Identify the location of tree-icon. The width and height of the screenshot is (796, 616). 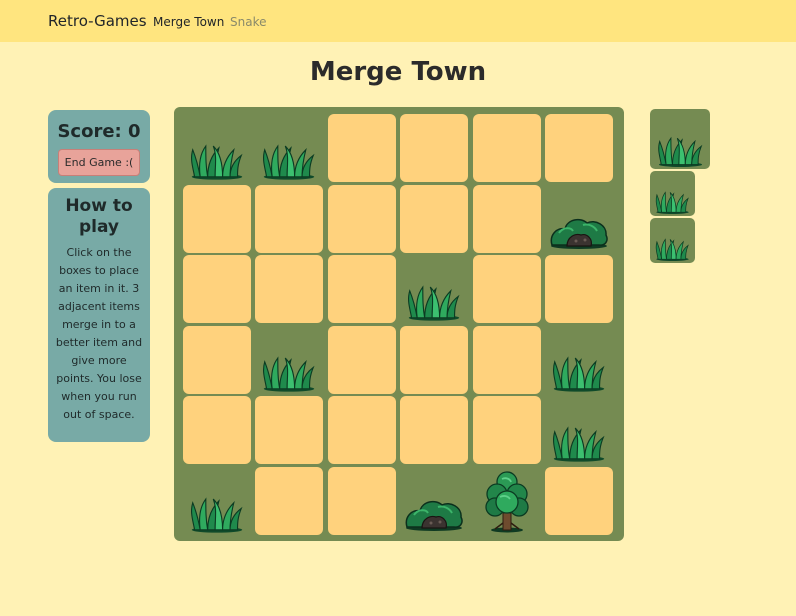
(506, 501).